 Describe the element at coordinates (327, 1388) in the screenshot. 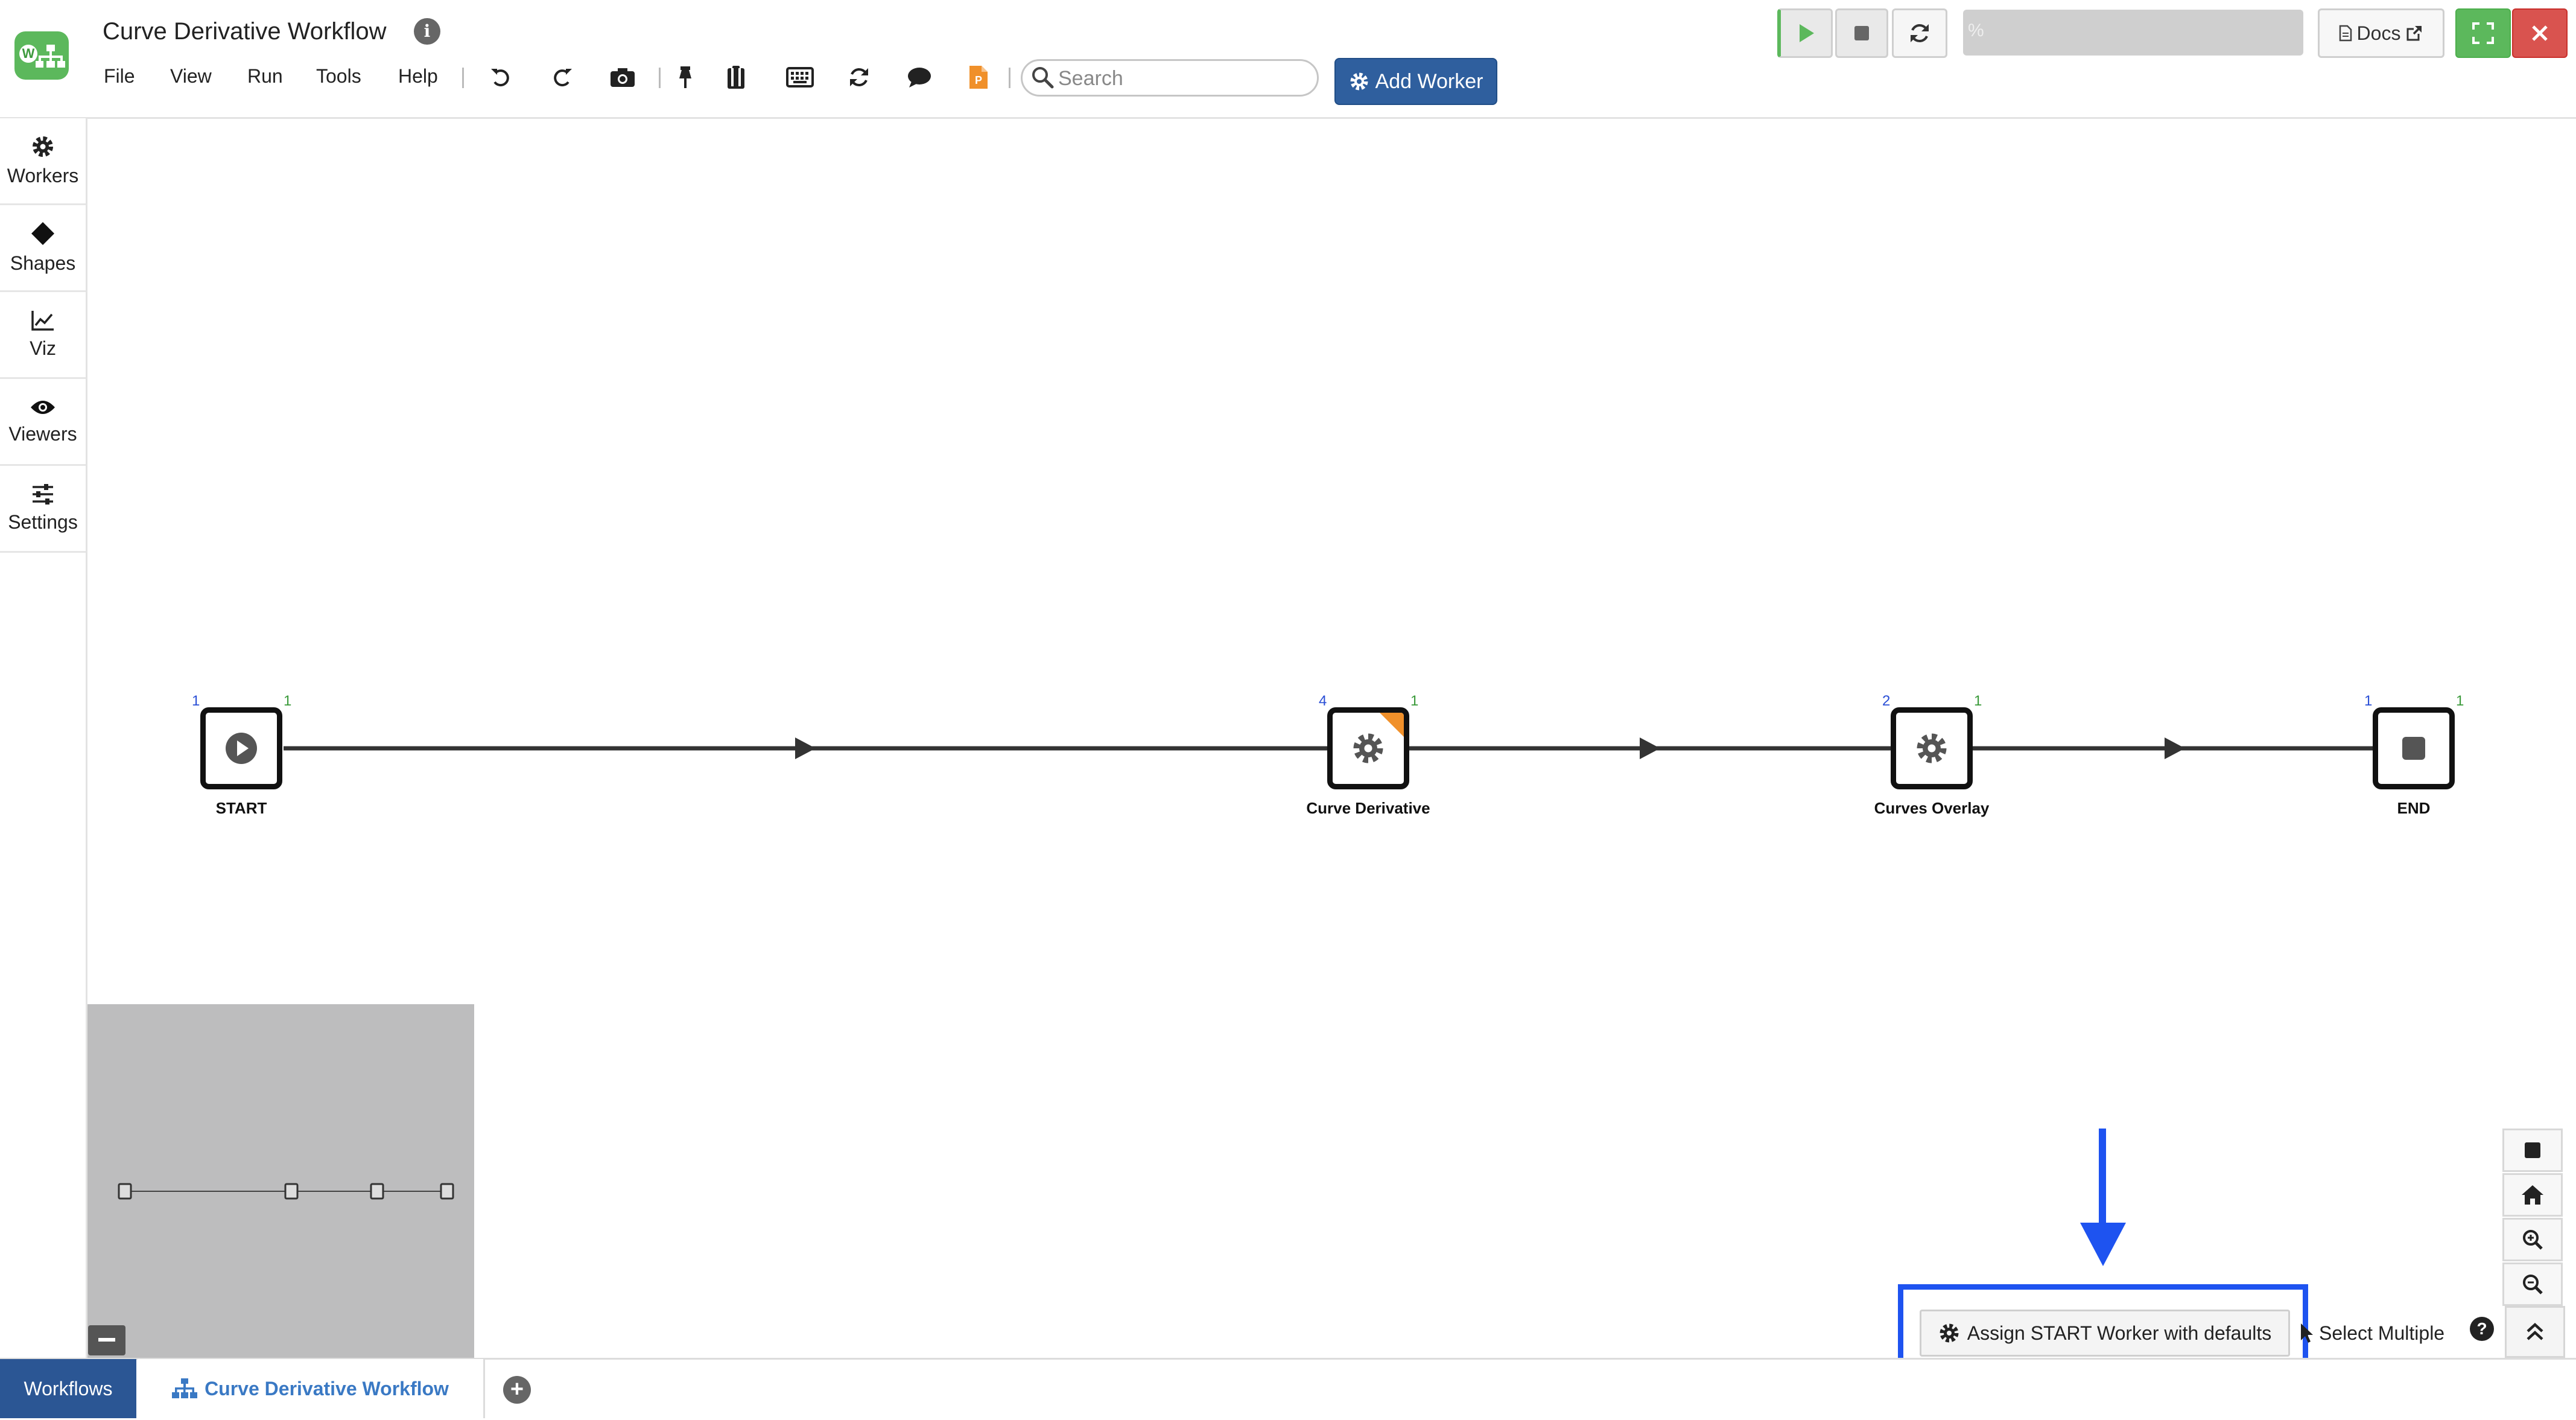

I see `tab-label: Curve Derivative Workflow` at that location.